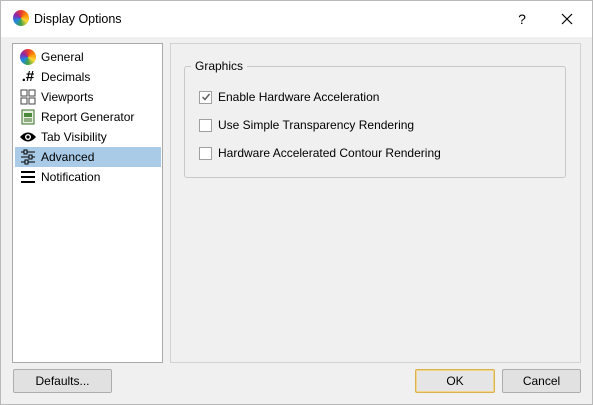 This screenshot has height=405, width=593. I want to click on close-button, so click(567, 19).